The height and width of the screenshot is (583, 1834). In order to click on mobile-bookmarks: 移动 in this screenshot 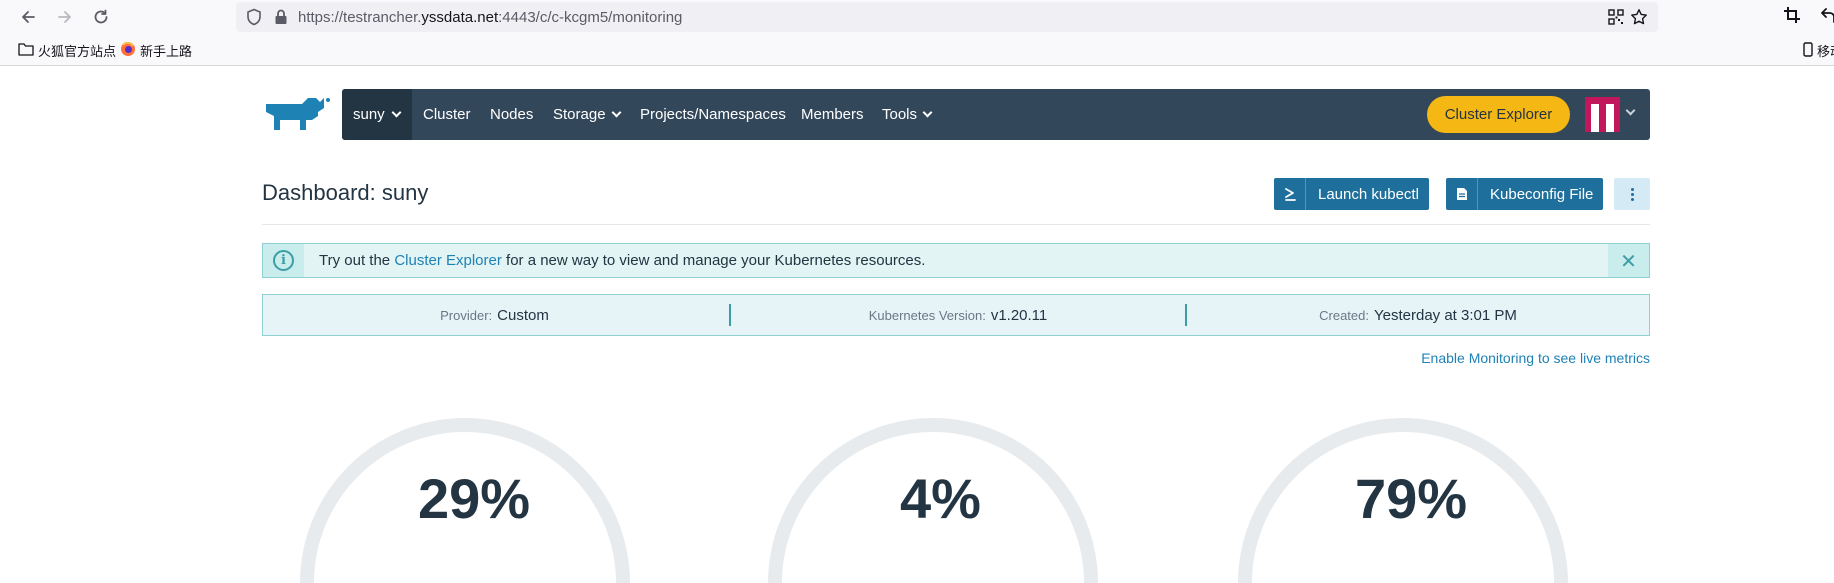, I will do `click(1818, 50)`.